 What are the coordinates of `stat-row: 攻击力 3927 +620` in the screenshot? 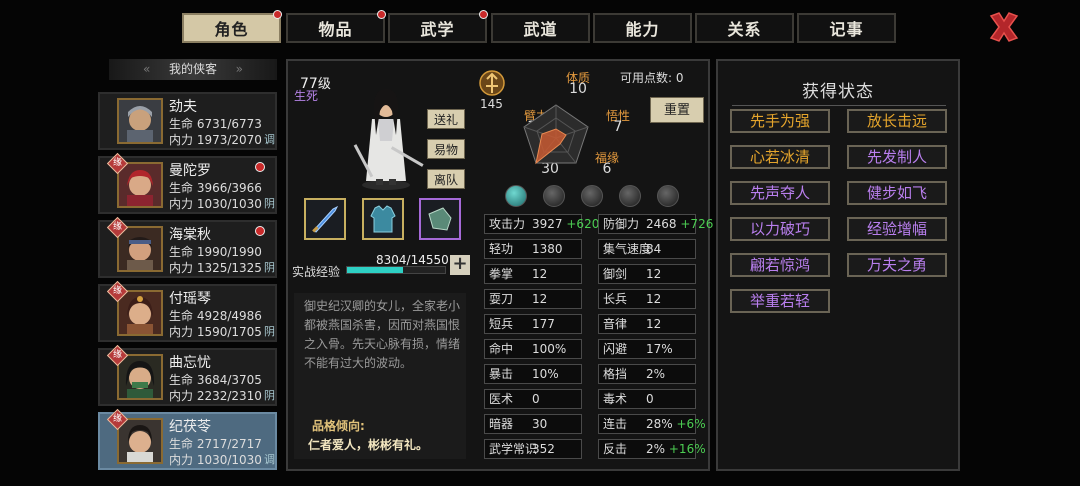 It's located at (541, 224).